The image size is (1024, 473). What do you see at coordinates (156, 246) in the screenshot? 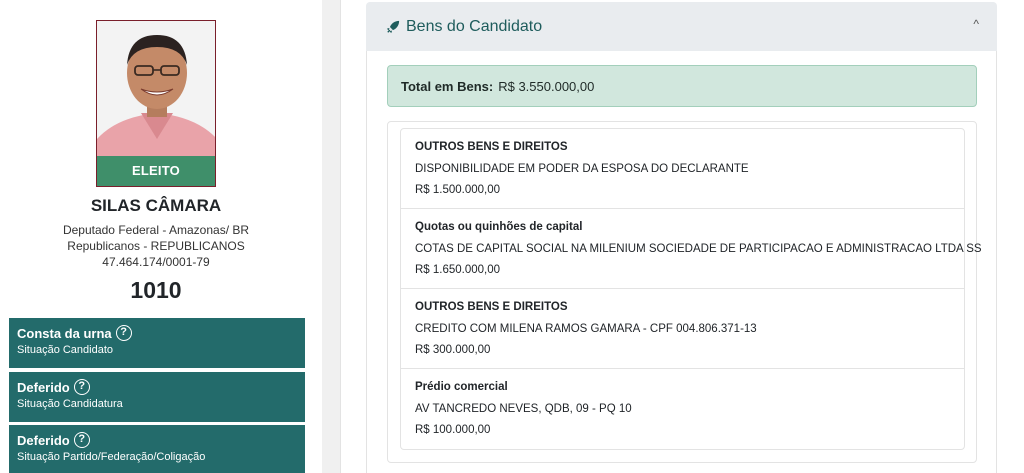
I see `candidate-party: Republicanos - REPUBLICANOS` at bounding box center [156, 246].